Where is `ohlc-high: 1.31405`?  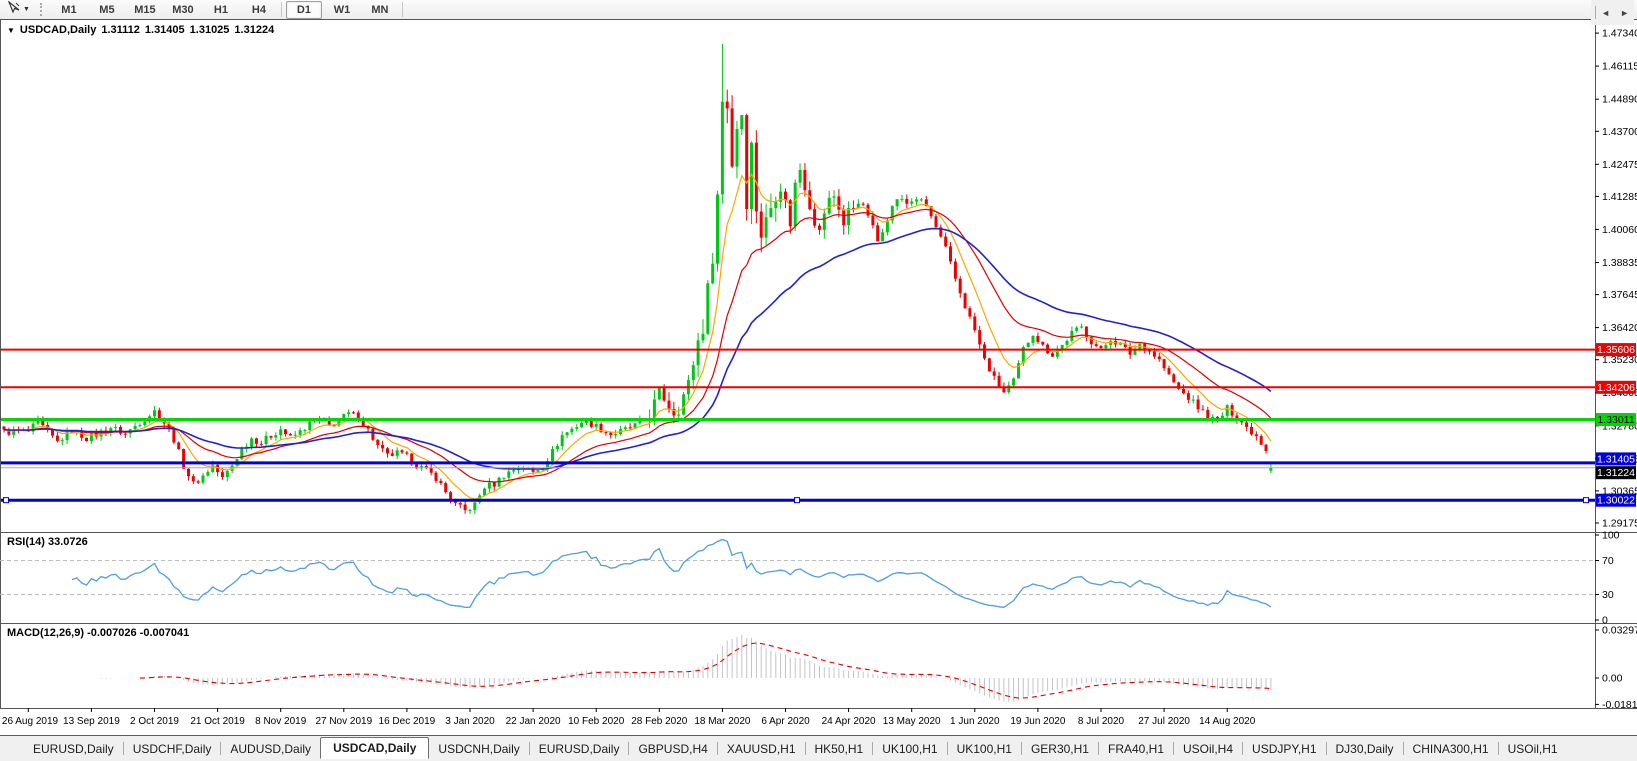
ohlc-high: 1.31405 is located at coordinates (164, 30).